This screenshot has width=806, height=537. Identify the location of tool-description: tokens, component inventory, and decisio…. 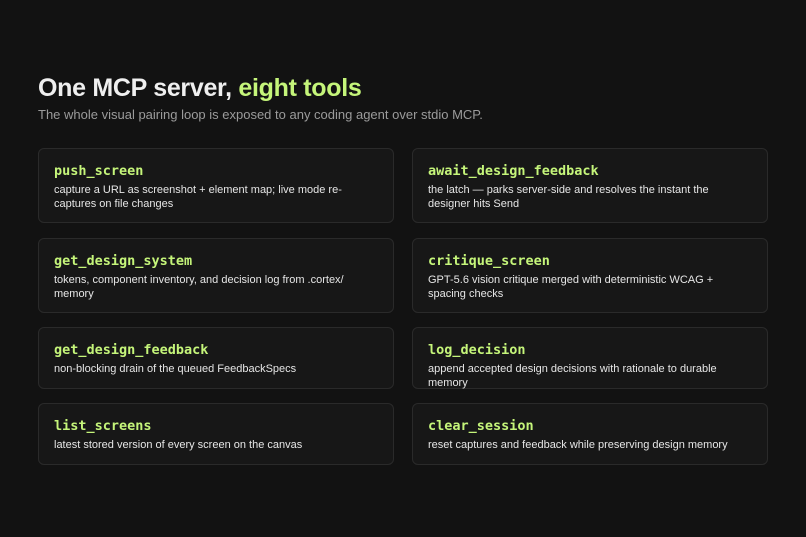
(199, 287).